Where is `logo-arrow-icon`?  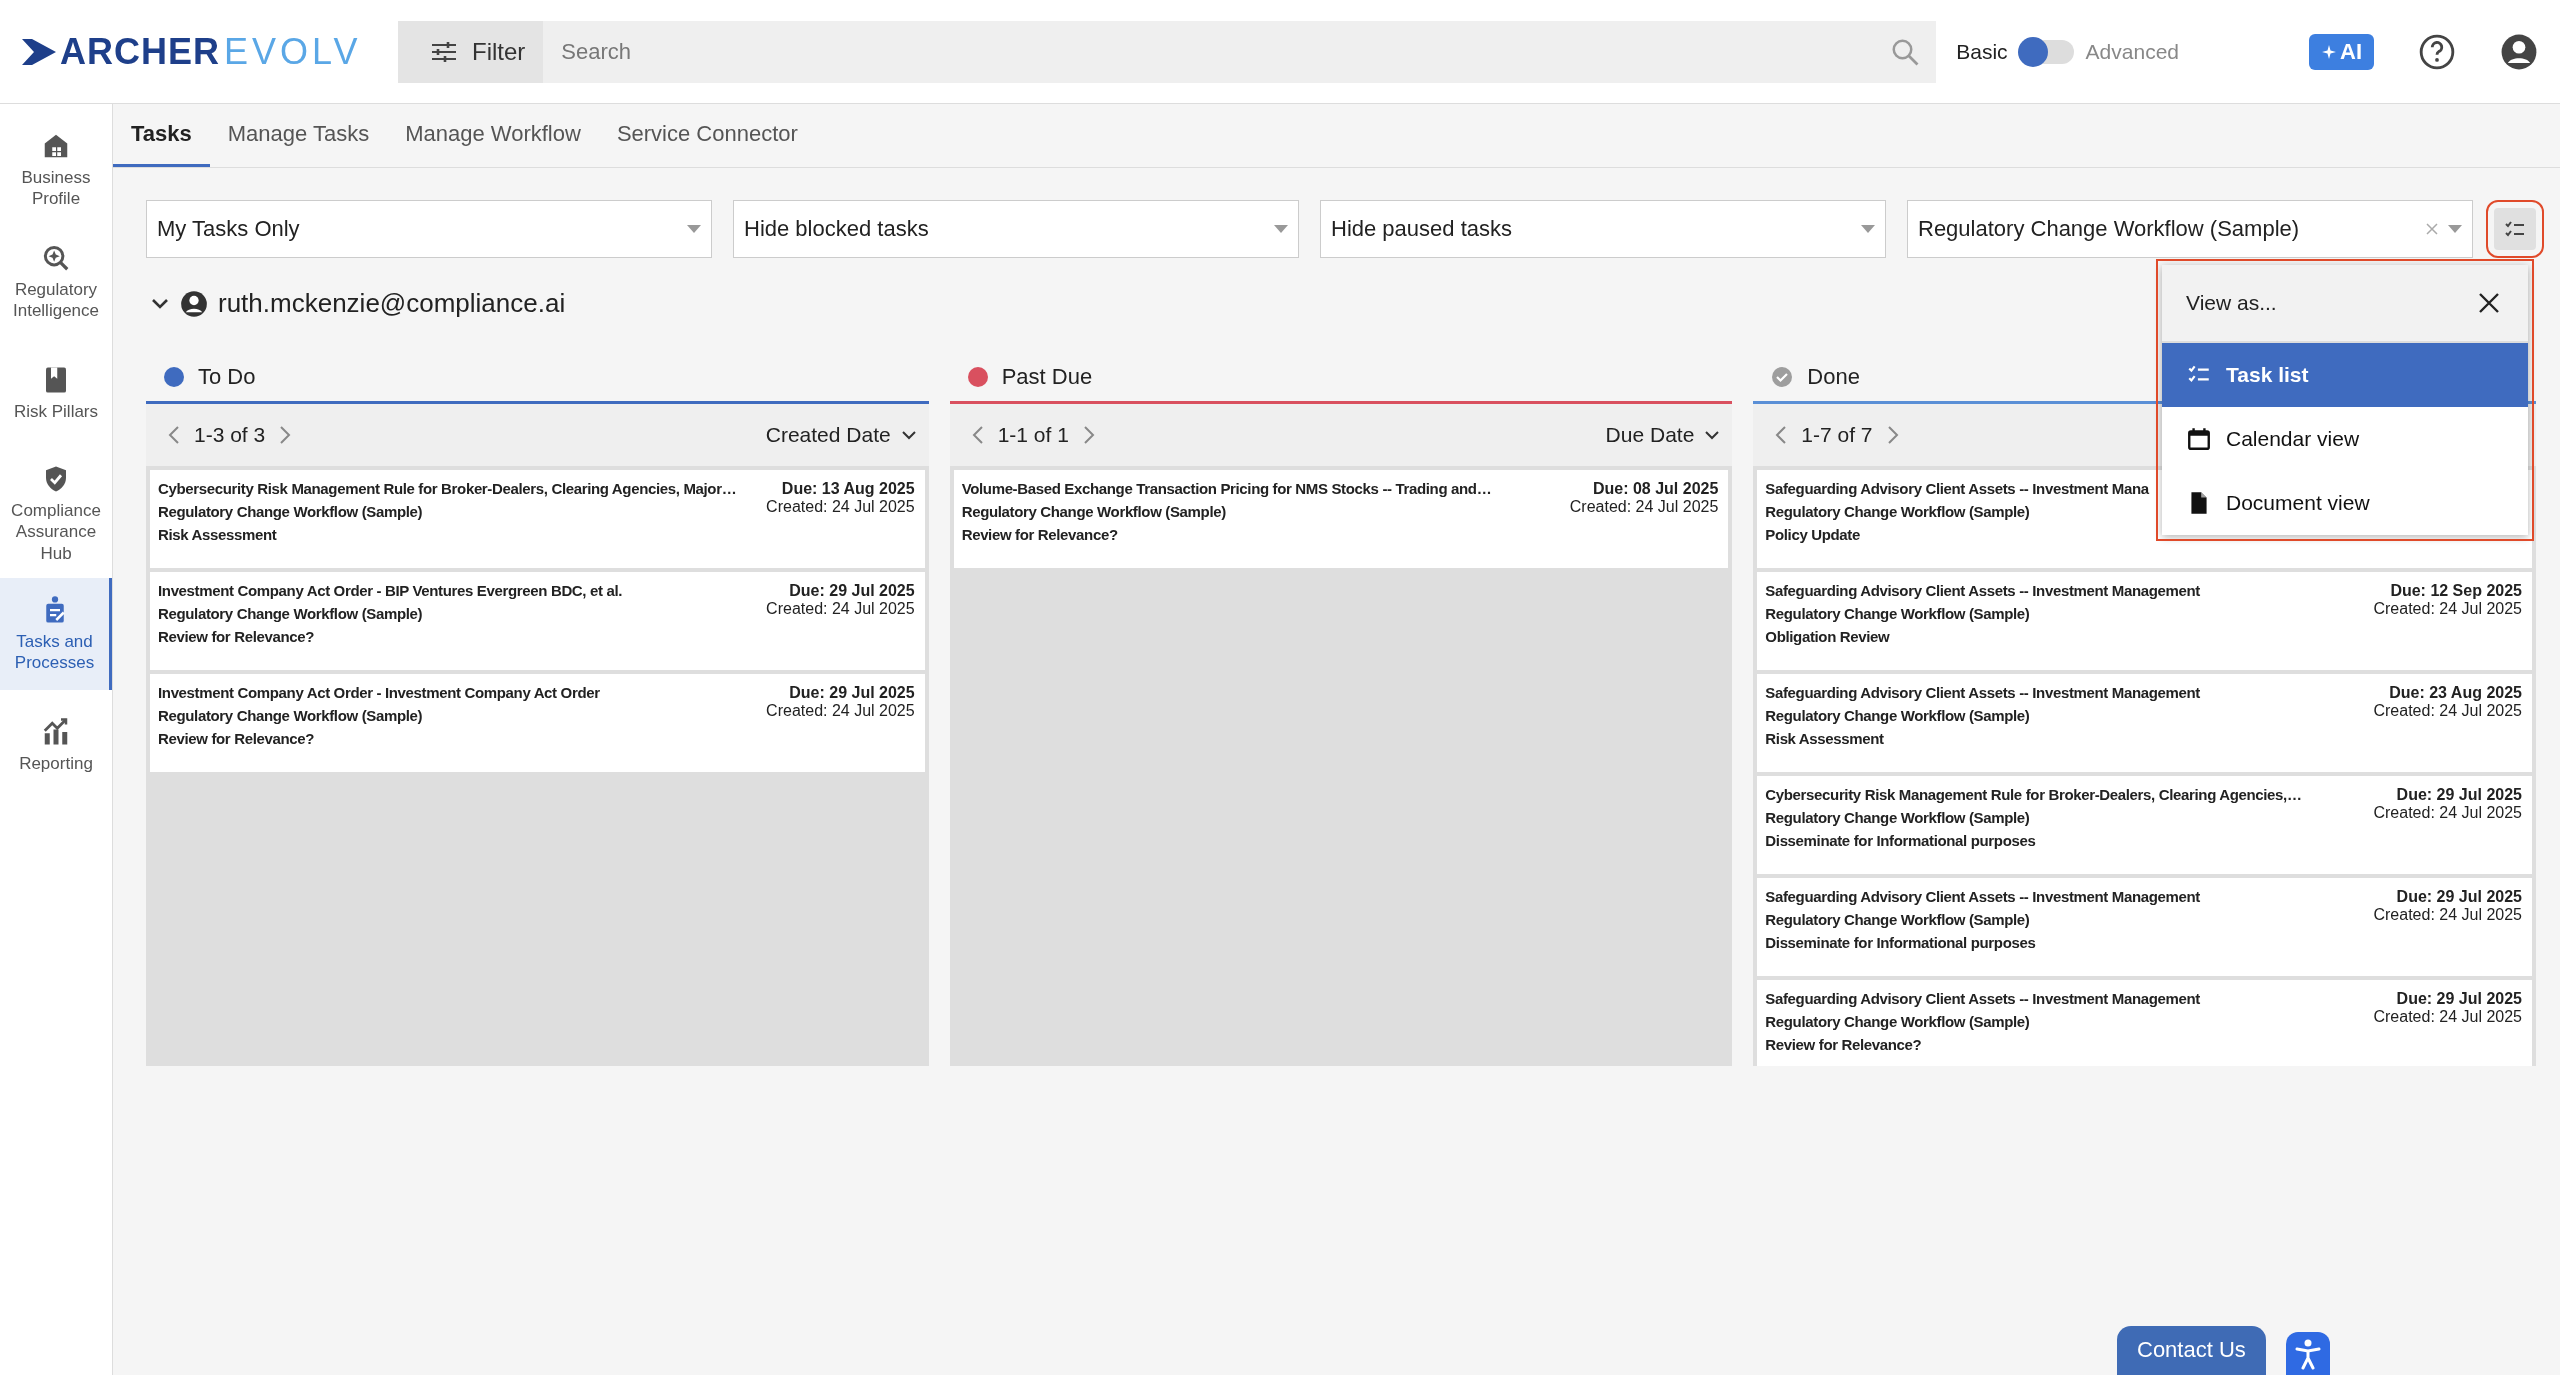
logo-arrow-icon is located at coordinates (39, 51).